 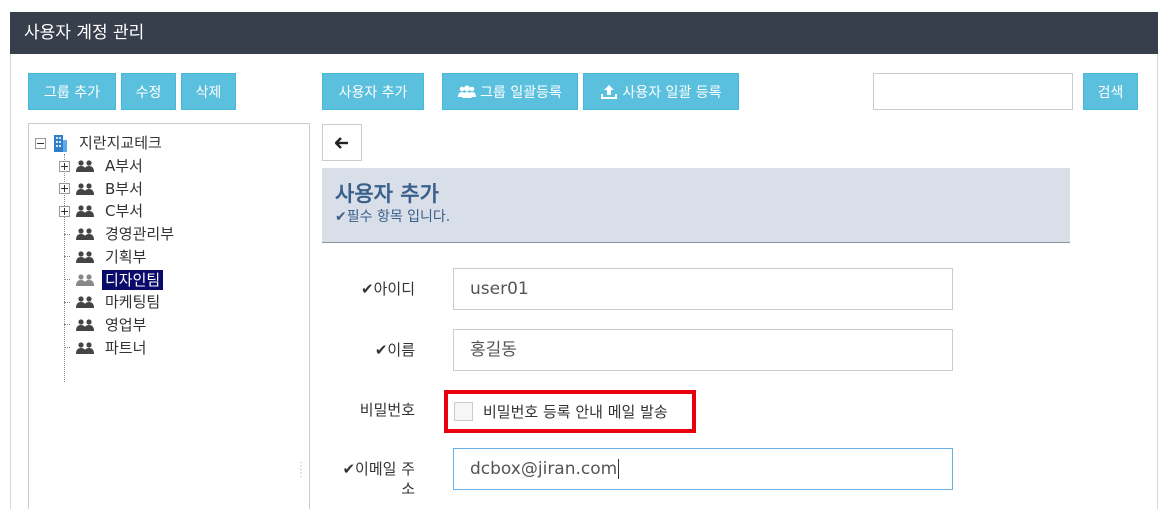 What do you see at coordinates (702, 217) in the screenshot?
I see `form-subtitle: ✔필수 항목 입니다.` at bounding box center [702, 217].